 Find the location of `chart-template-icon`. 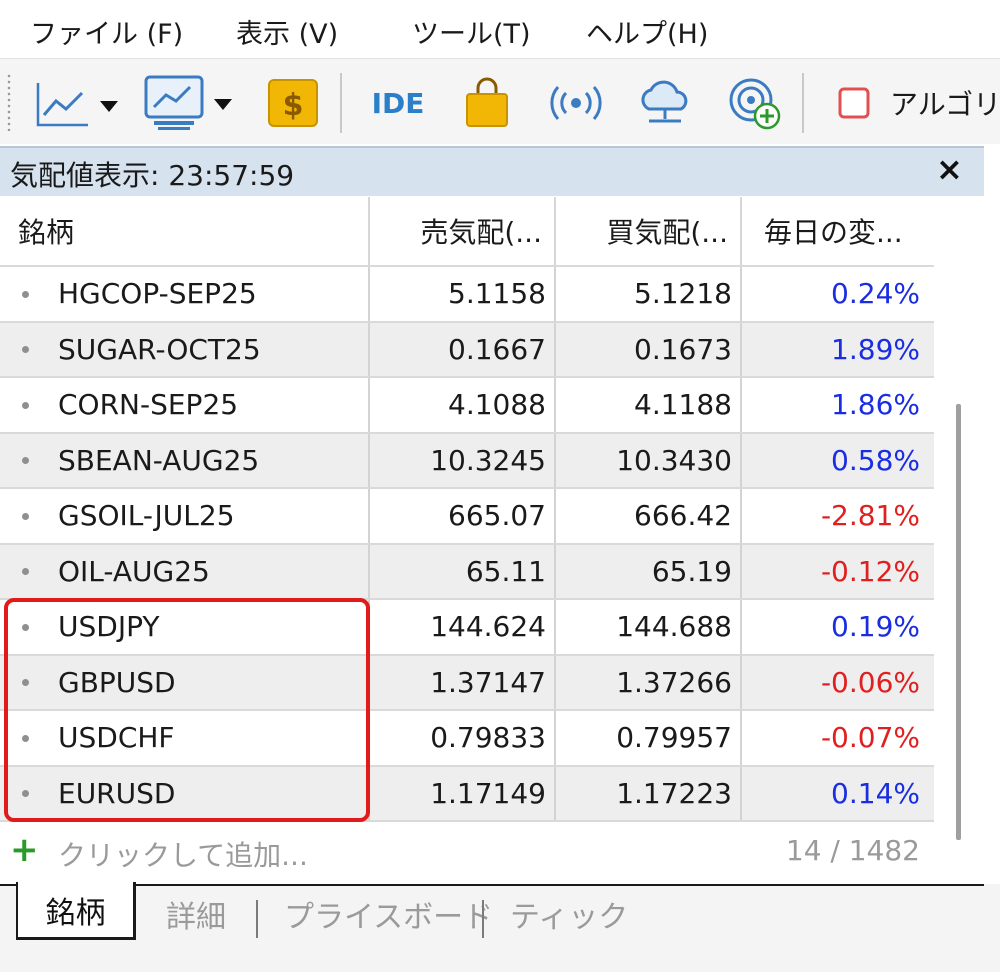

chart-template-icon is located at coordinates (188, 102).